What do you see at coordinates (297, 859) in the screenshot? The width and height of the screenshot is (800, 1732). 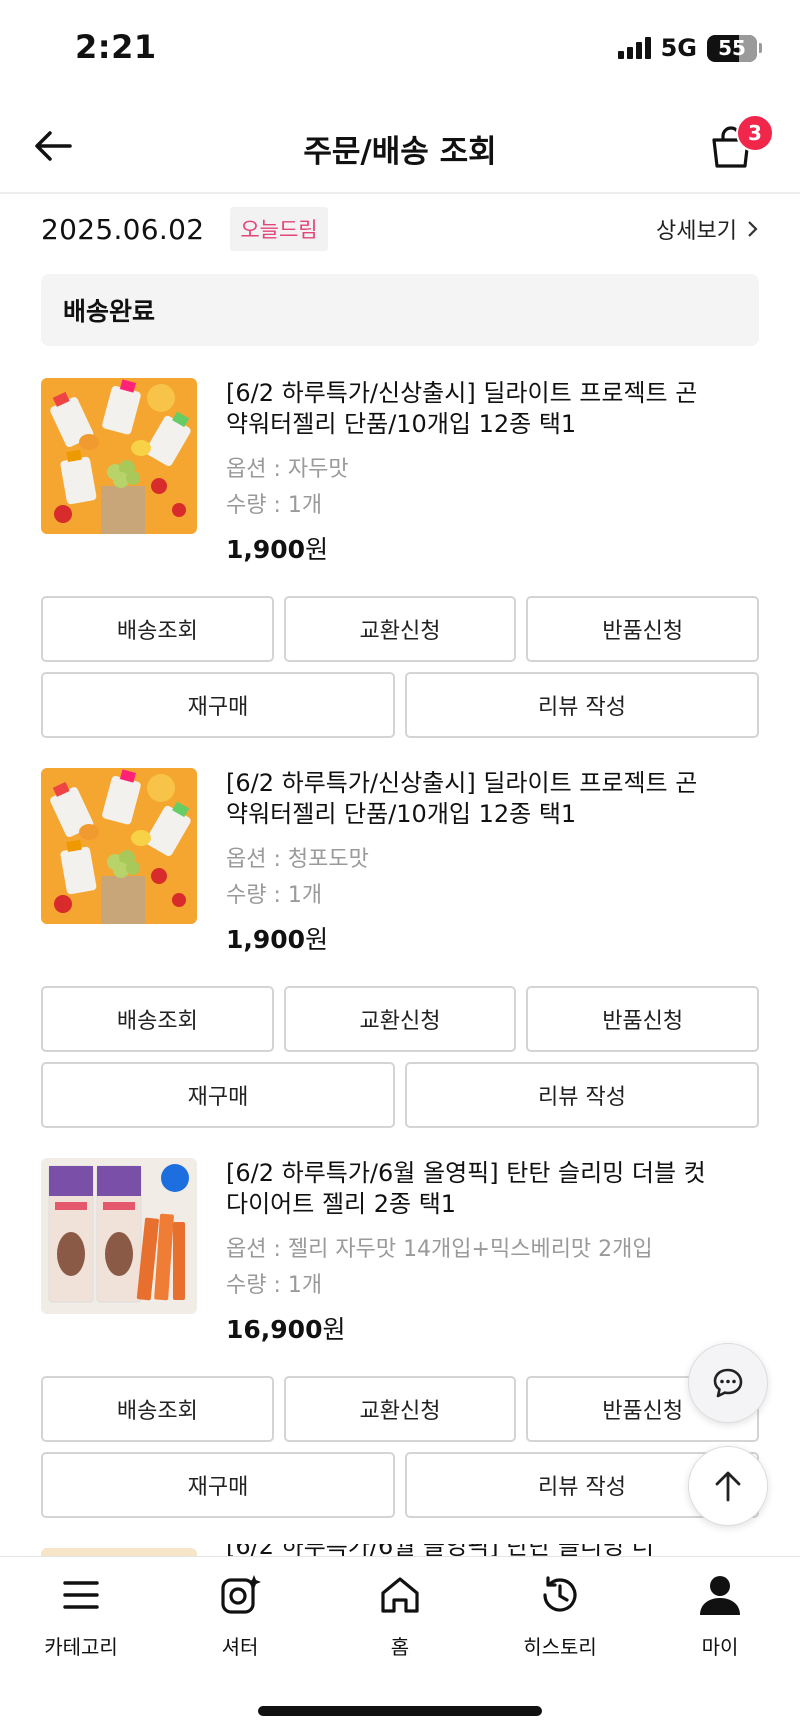 I see `product-option: 옵션 : 청포도맛` at bounding box center [297, 859].